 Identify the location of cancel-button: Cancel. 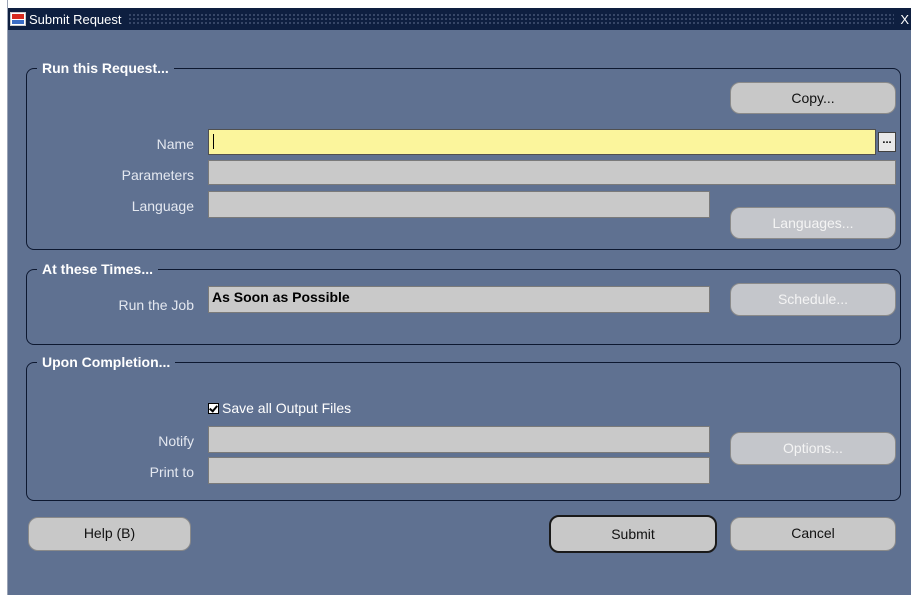
(813, 534).